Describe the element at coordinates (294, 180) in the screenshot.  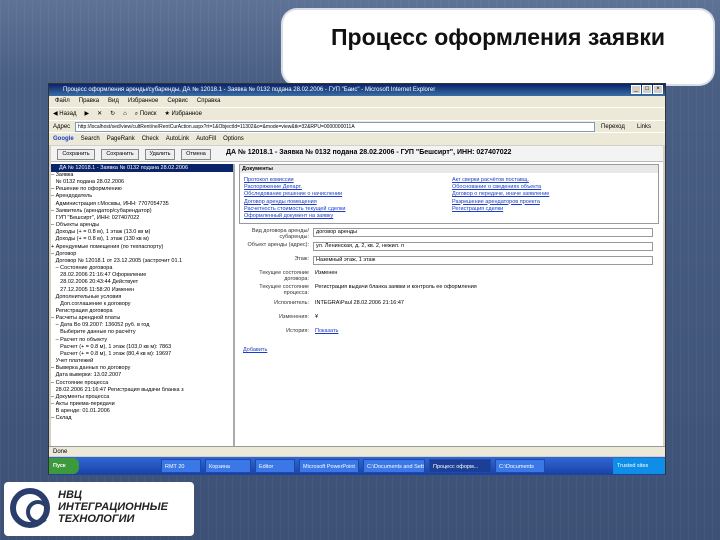
I see `document-link: Протокол комиссии` at that location.